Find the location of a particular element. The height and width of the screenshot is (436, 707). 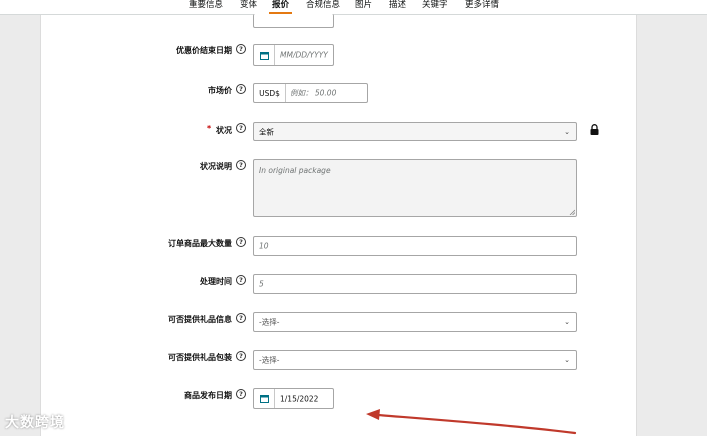

tab-compliance: 合规信息 is located at coordinates (323, 6).